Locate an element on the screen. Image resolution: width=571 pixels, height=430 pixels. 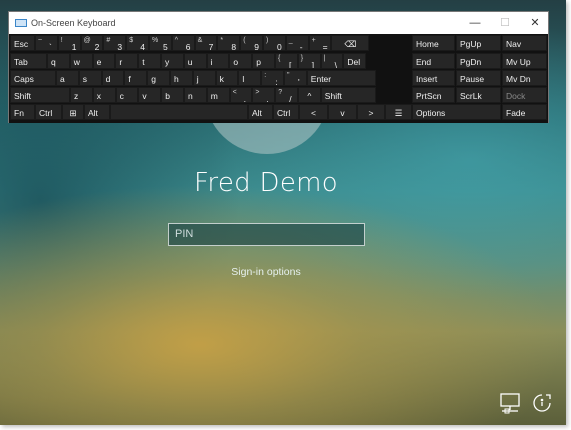
key-t: t is located at coordinates (149, 61).